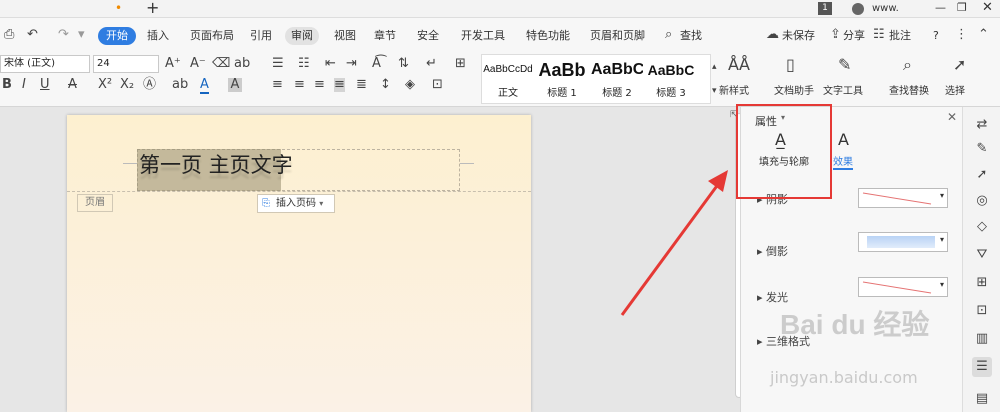  Describe the element at coordinates (961, 35) in the screenshot. I see `more-icon: ⋮` at that location.